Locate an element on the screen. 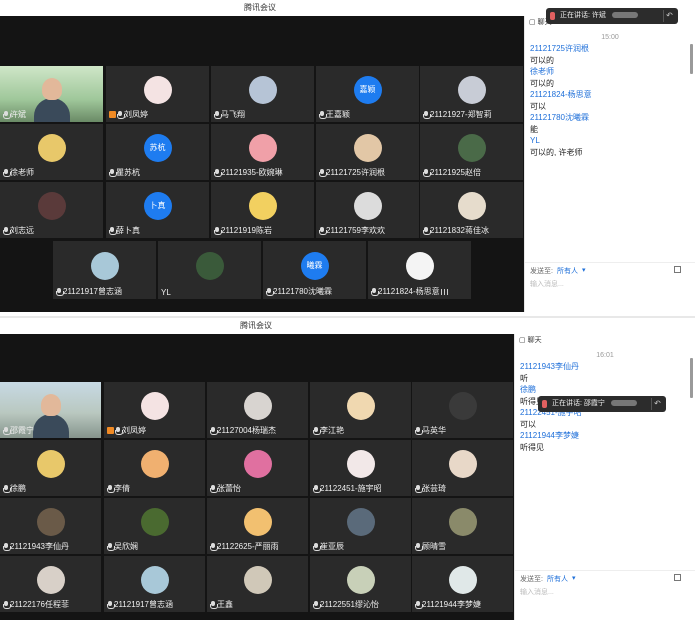 The height and width of the screenshot is (620, 695). participant-tile: 吴欣娴 is located at coordinates (154, 526).